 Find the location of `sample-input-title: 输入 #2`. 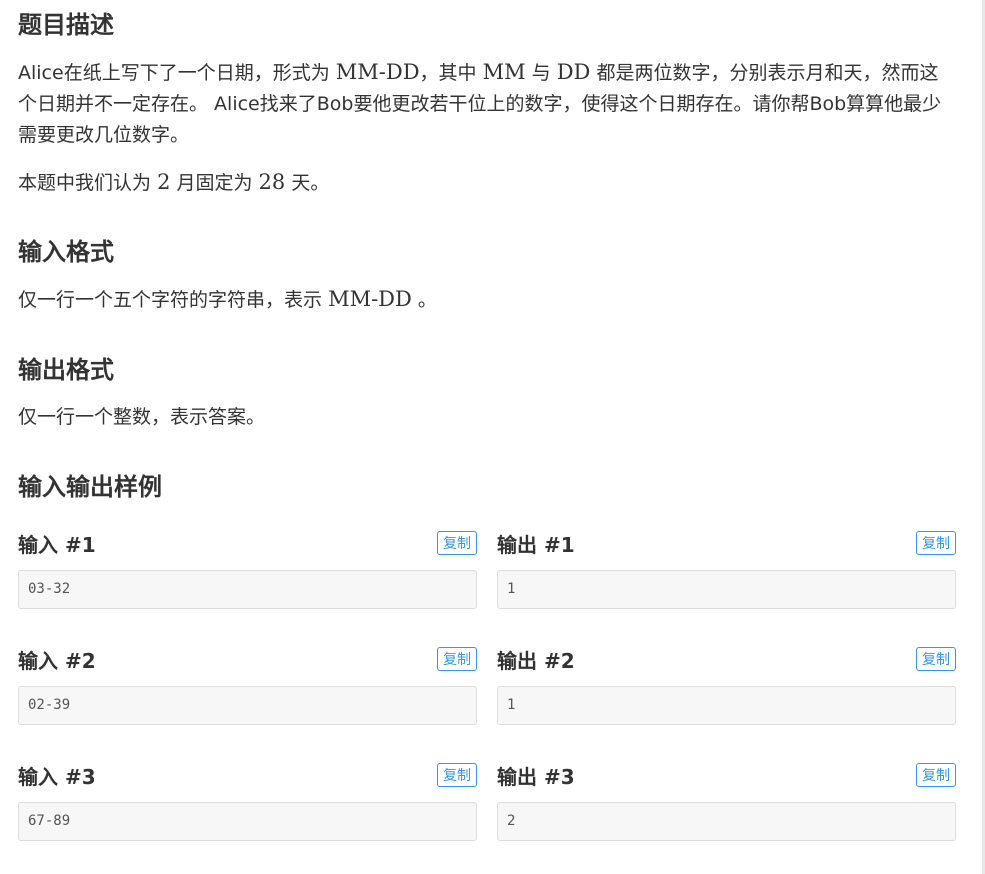

sample-input-title: 输入 #2 is located at coordinates (57, 661).